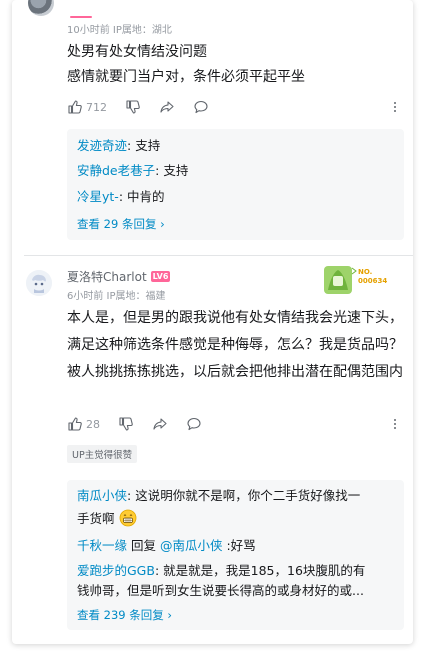 The image size is (425, 657). I want to click on reply-username: 千秋一缘, so click(102, 545).